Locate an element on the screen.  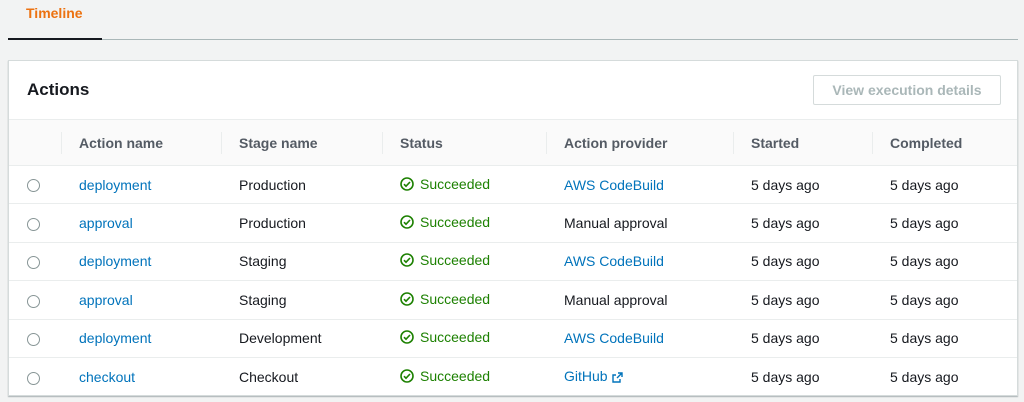
stage-name: Development is located at coordinates (280, 338).